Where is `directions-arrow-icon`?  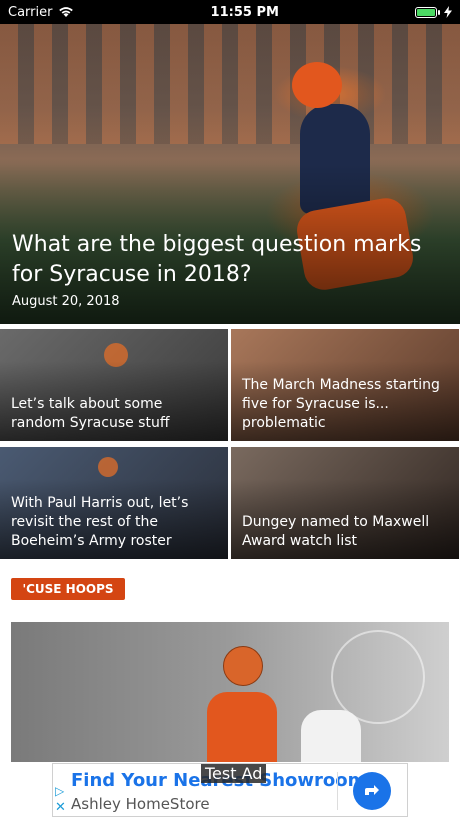
directions-arrow-icon is located at coordinates (372, 790).